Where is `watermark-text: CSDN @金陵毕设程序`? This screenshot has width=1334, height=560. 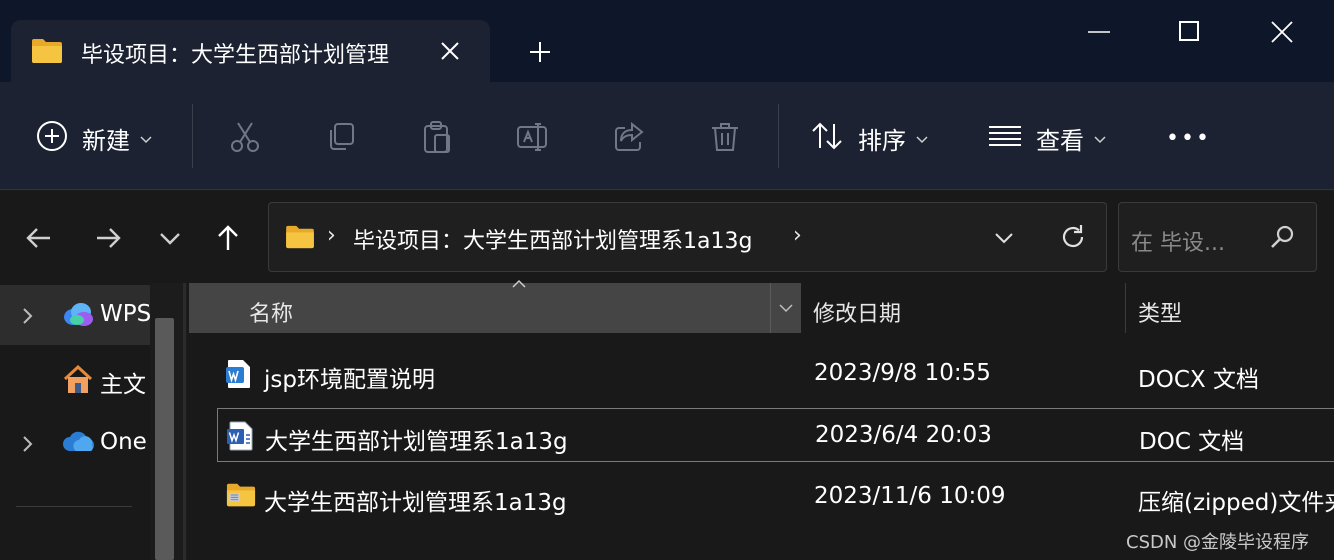
watermark-text: CSDN @金陵毕设程序 is located at coordinates (1218, 542).